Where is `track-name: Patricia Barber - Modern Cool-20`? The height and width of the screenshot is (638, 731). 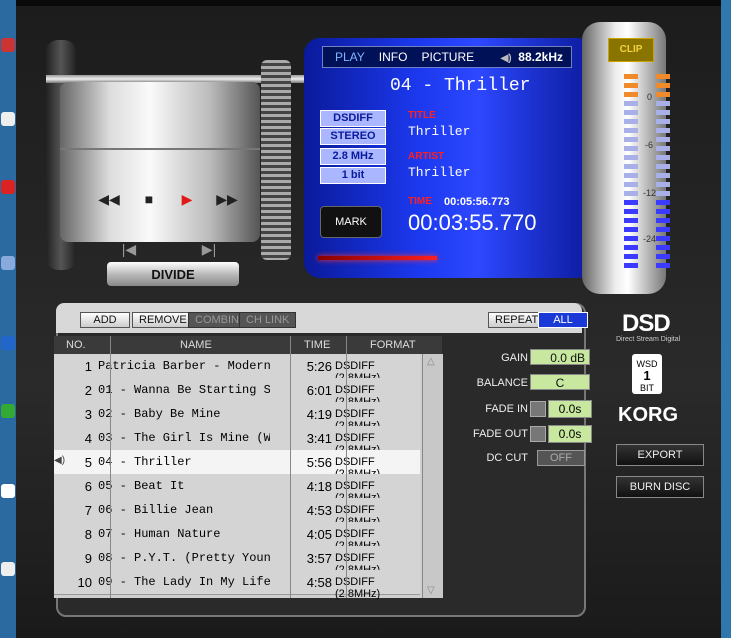 track-name: Patricia Barber - Modern Cool-20 is located at coordinates (184, 366).